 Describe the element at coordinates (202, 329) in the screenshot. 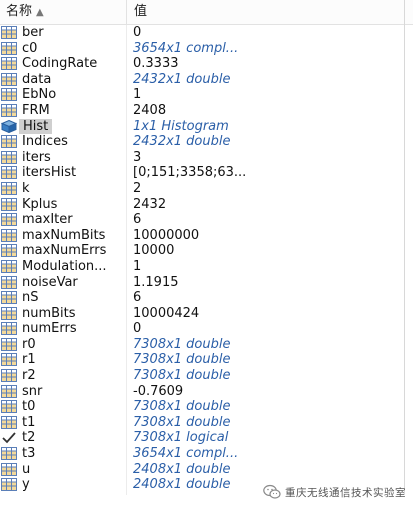

I see `variable-row-numerrs: numErrs 0` at that location.